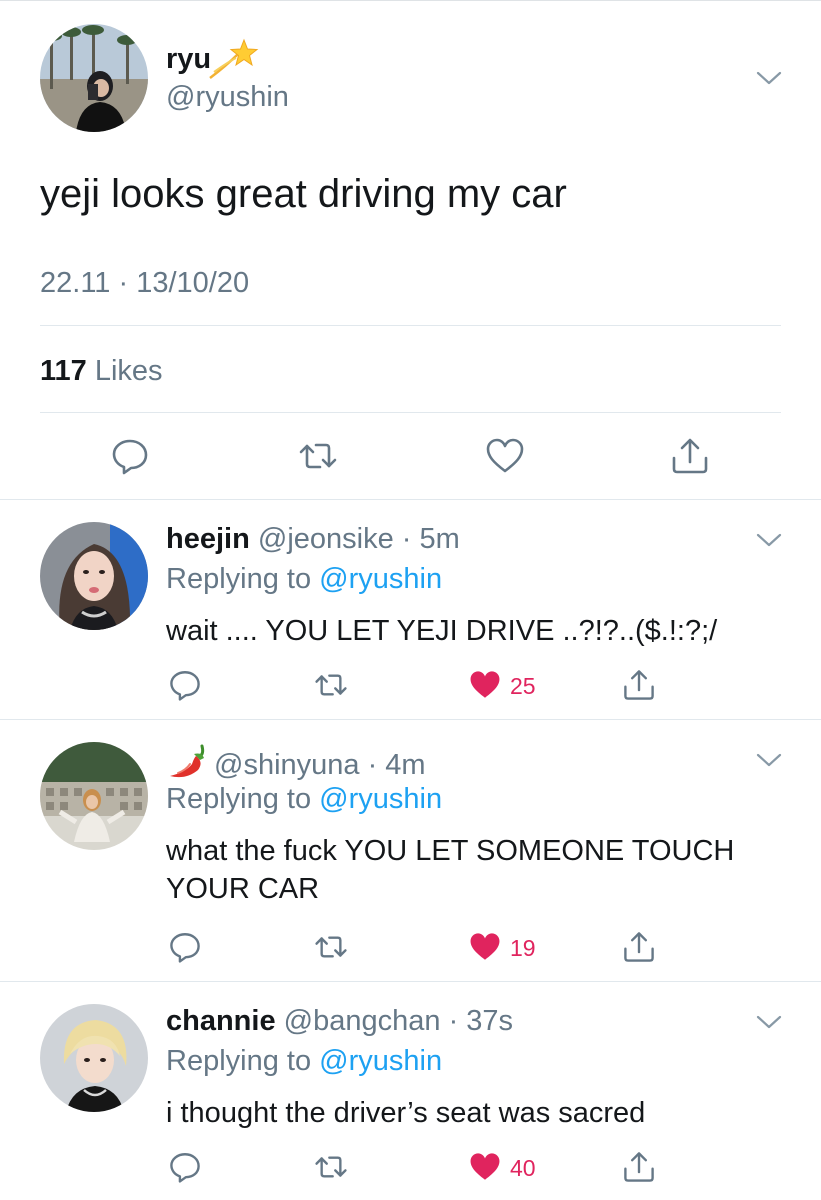 This screenshot has height=1200, width=821. What do you see at coordinates (430, 539) in the screenshot?
I see `reply-time: · 5m` at bounding box center [430, 539].